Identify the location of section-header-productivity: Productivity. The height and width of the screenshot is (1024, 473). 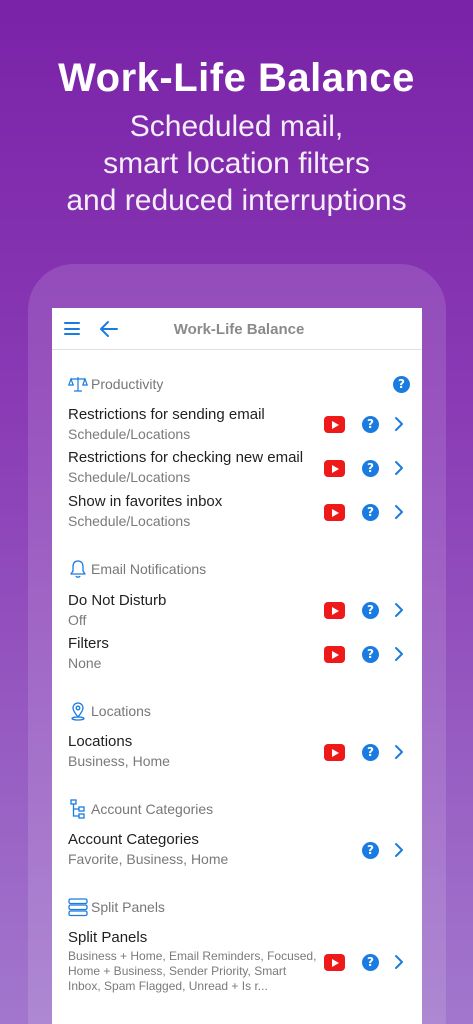
(115, 384).